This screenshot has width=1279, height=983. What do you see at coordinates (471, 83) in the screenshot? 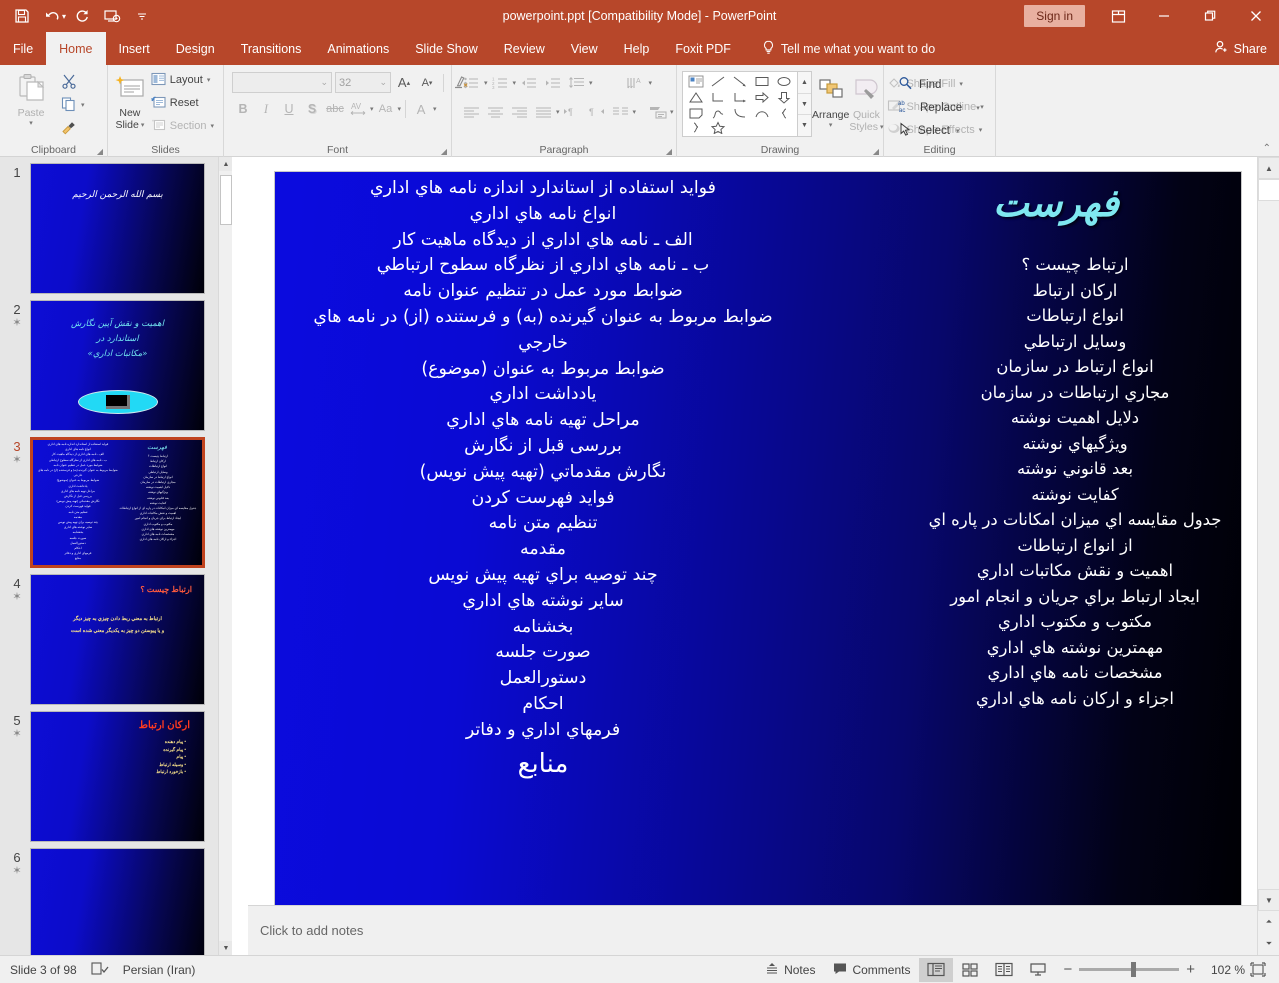
I see `bullets-button` at bounding box center [471, 83].